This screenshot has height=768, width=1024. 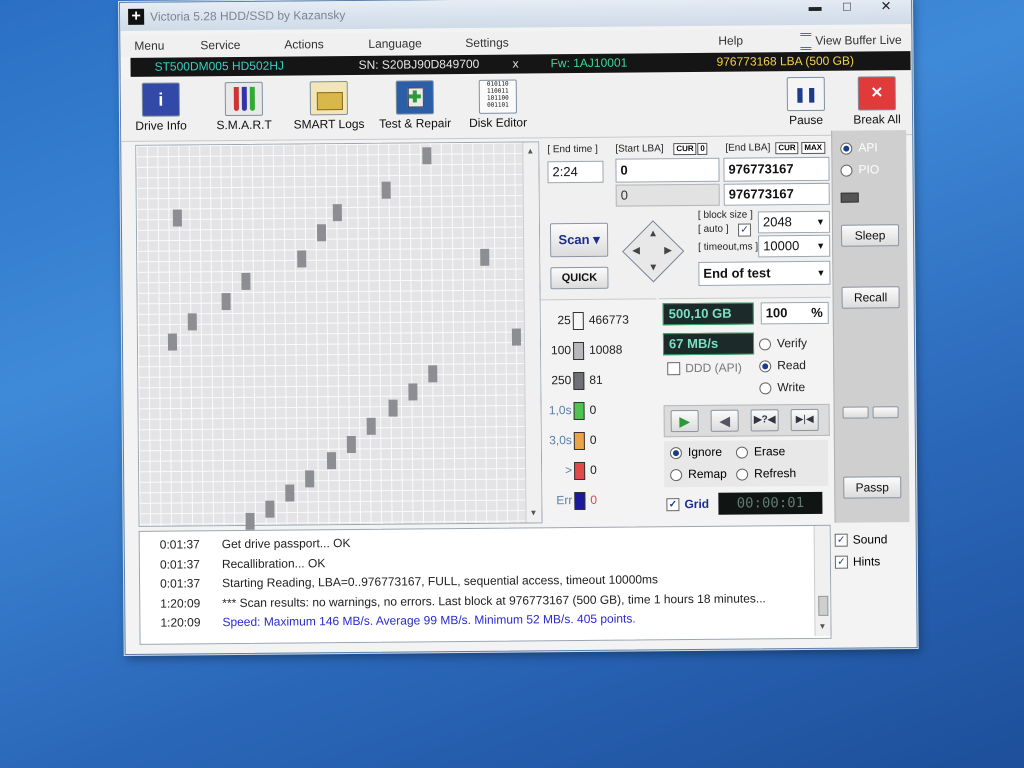 I want to click on close-button: ✕, so click(x=886, y=8).